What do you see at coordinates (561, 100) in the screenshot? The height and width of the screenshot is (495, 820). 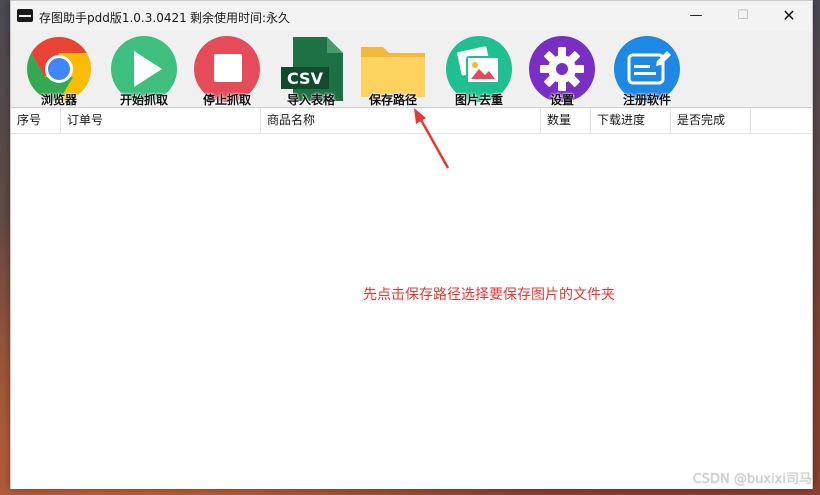 I see `settings-label: 设置` at bounding box center [561, 100].